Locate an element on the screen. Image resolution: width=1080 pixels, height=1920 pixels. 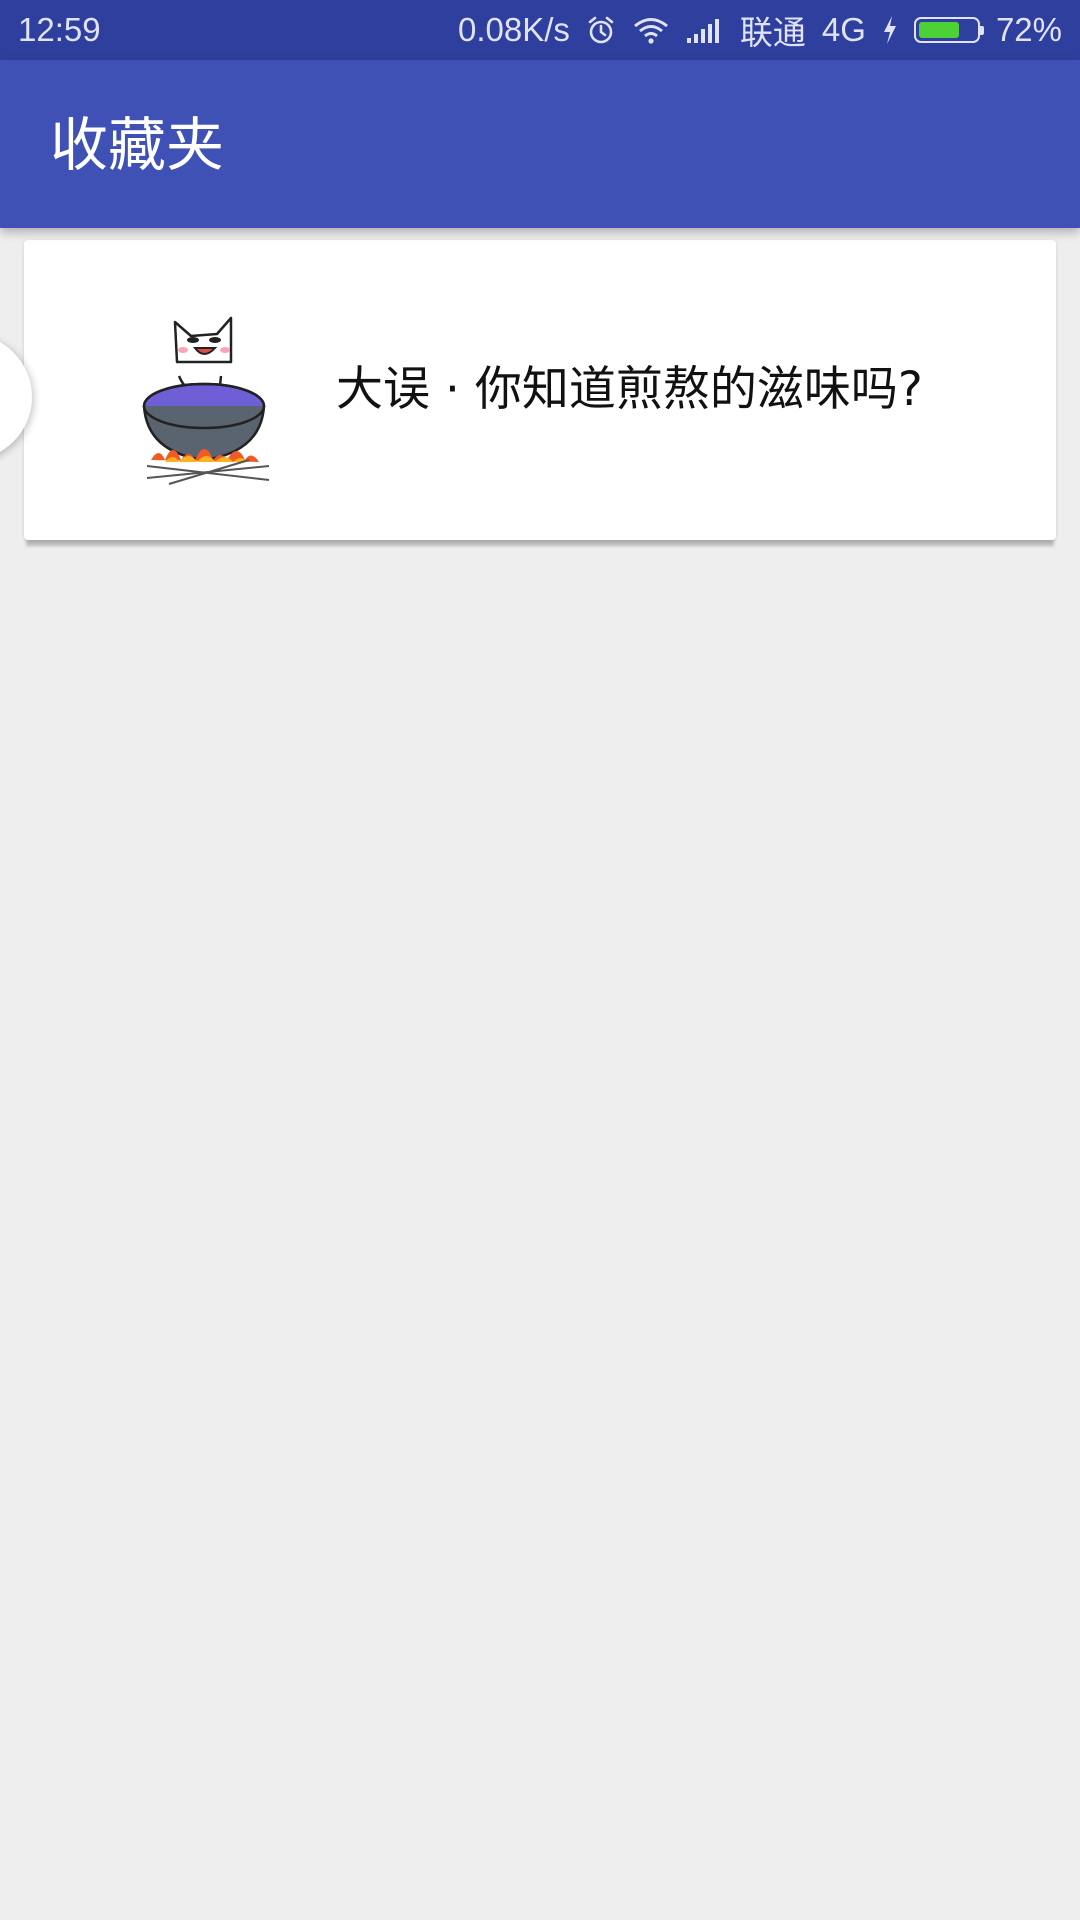
status-time: 12:59 is located at coordinates (59, 29).